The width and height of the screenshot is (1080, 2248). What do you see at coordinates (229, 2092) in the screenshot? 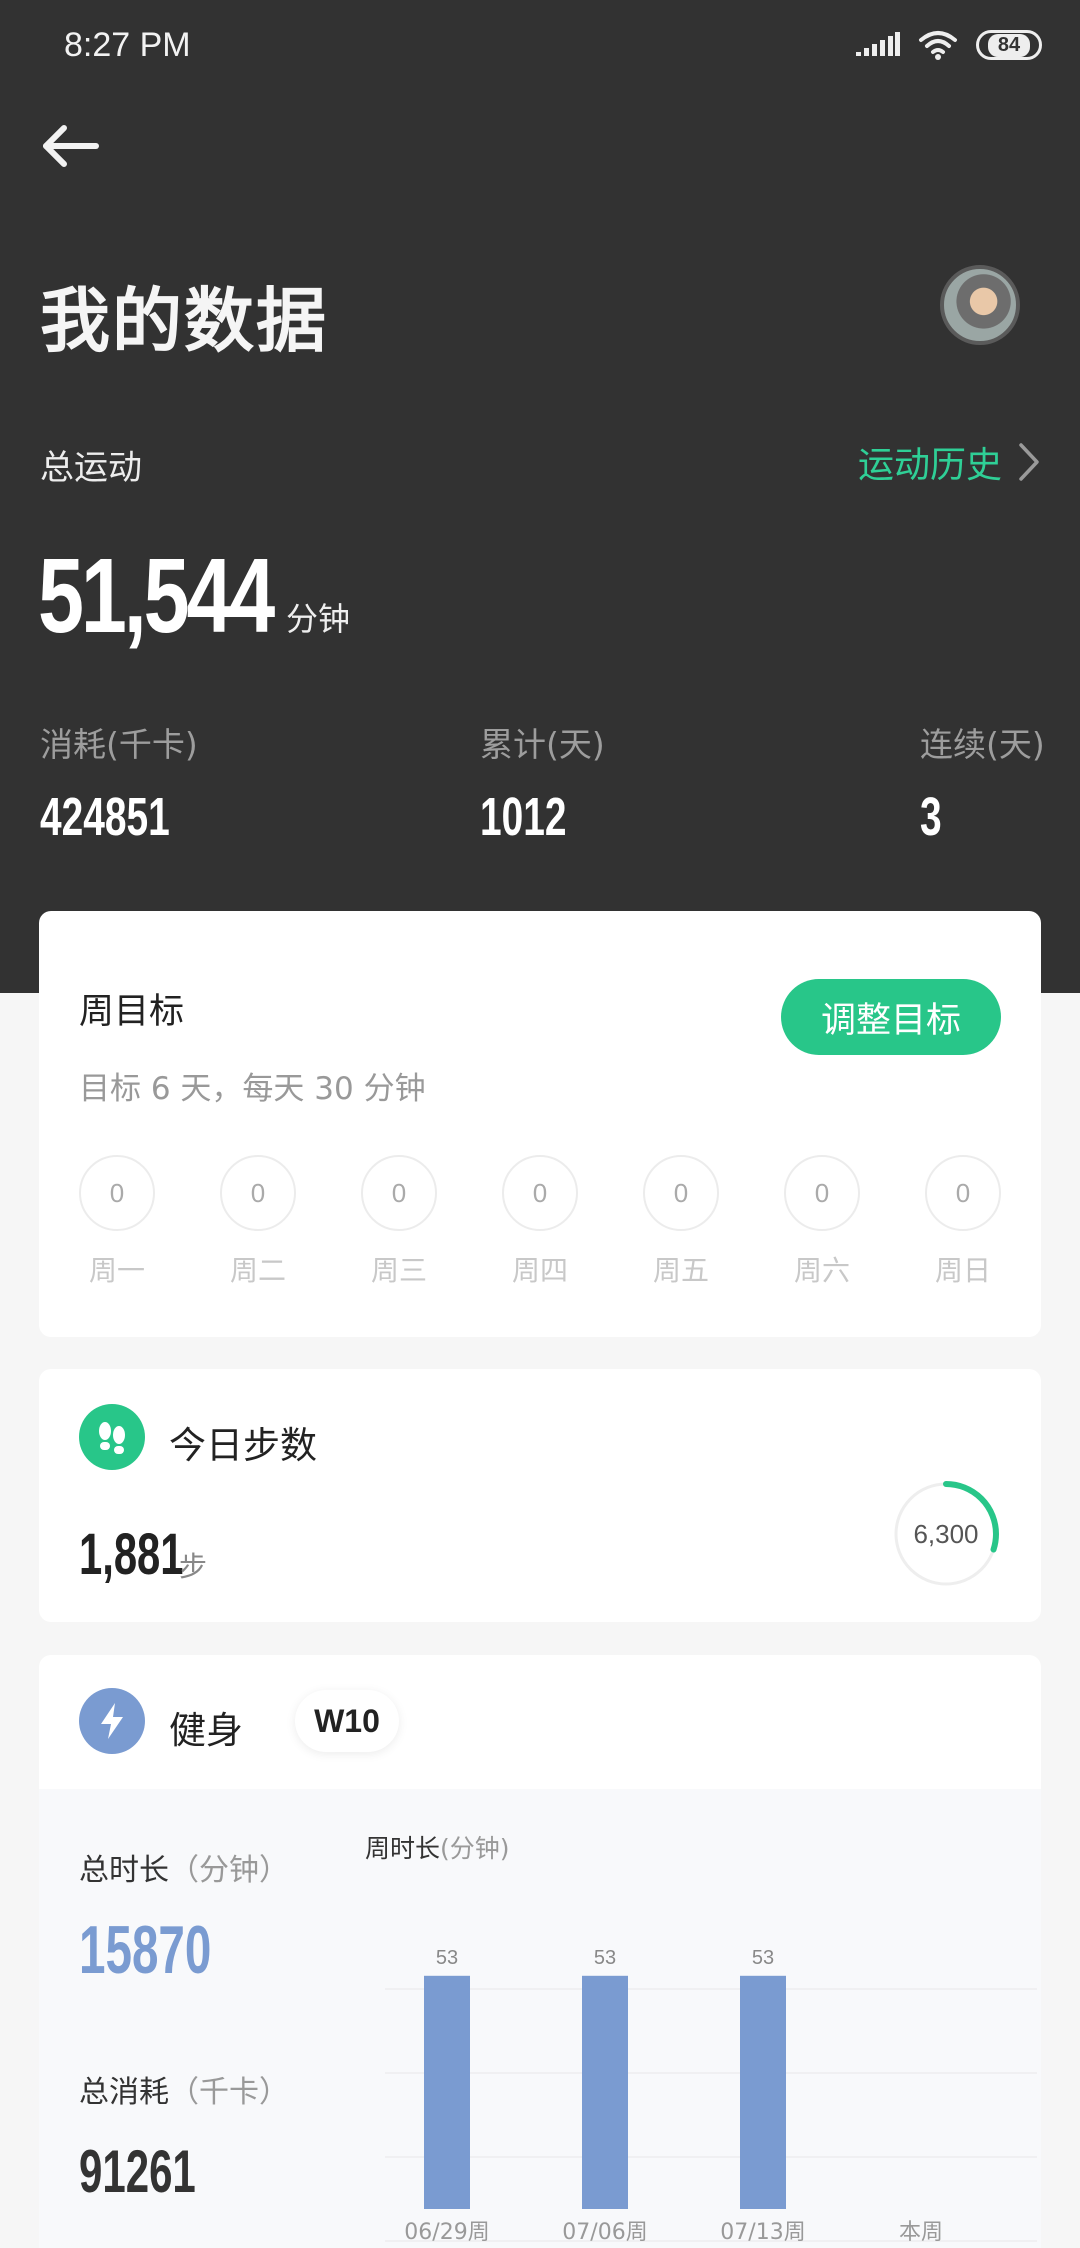
I see `total-calories-unit: （千卡）` at bounding box center [229, 2092].